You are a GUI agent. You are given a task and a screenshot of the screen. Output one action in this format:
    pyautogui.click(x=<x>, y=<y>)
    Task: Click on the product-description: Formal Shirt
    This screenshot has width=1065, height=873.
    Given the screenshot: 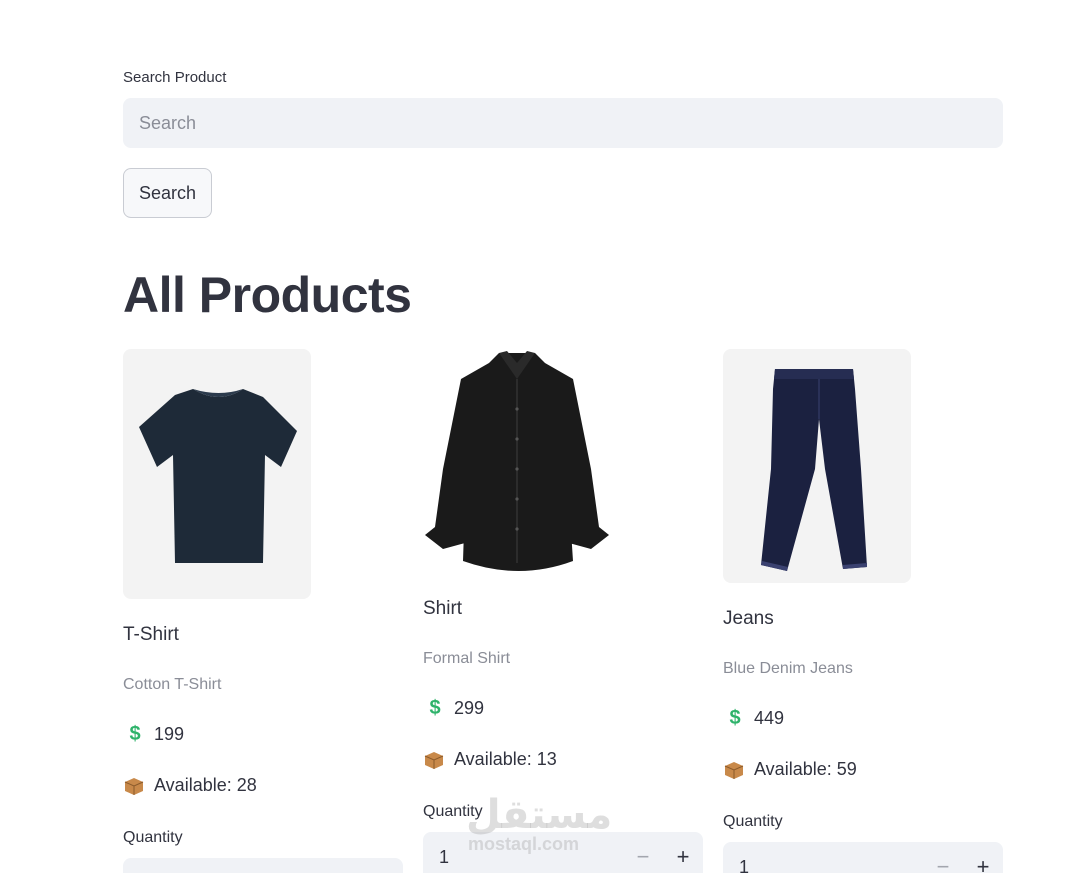 What is the action you would take?
    pyautogui.click(x=467, y=658)
    